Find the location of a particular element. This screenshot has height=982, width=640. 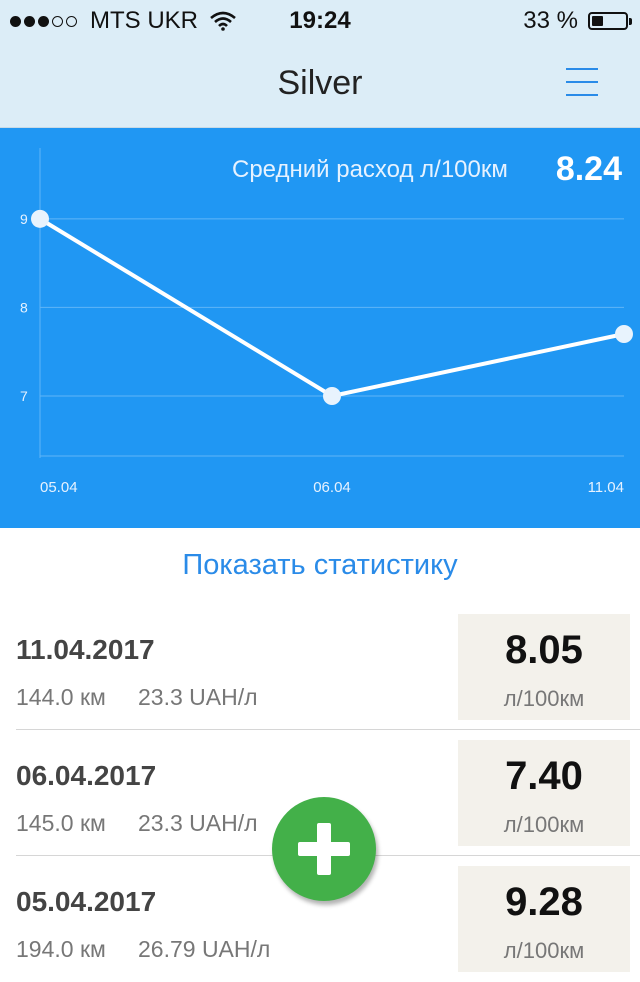

entry-consumption-box: 9.28 л/100км is located at coordinates (544, 919).